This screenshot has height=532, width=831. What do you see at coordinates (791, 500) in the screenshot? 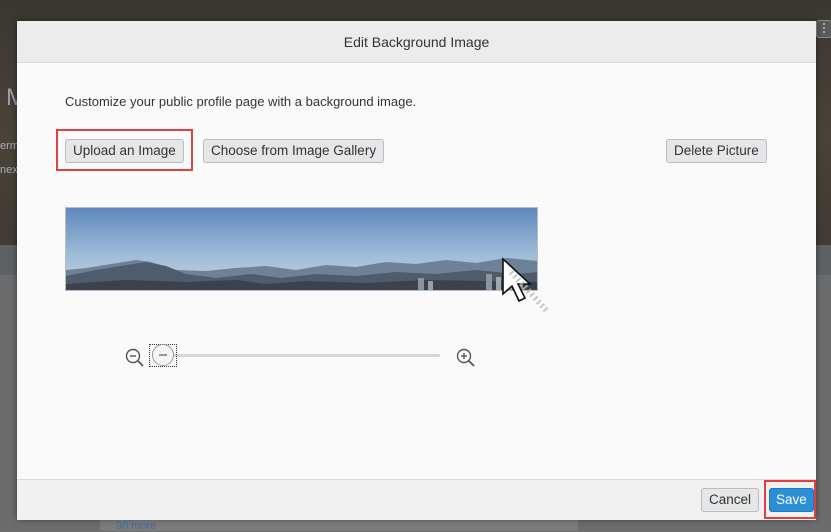
I see `save-button: Save` at bounding box center [791, 500].